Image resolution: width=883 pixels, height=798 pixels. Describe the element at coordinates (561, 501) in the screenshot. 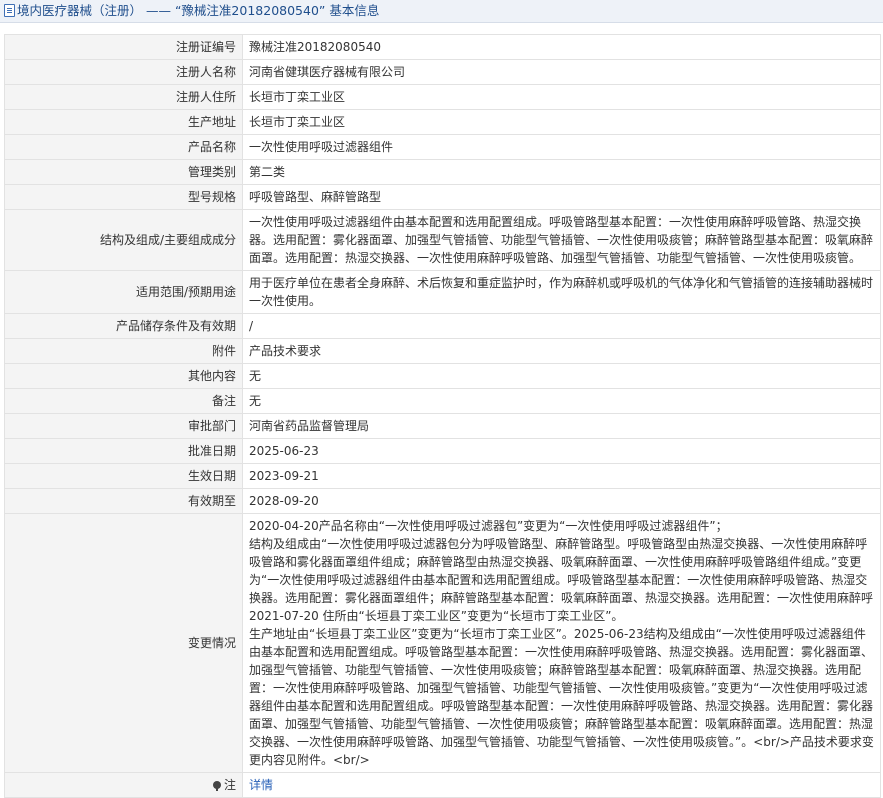

I see `field-value: 2028-09-20` at that location.